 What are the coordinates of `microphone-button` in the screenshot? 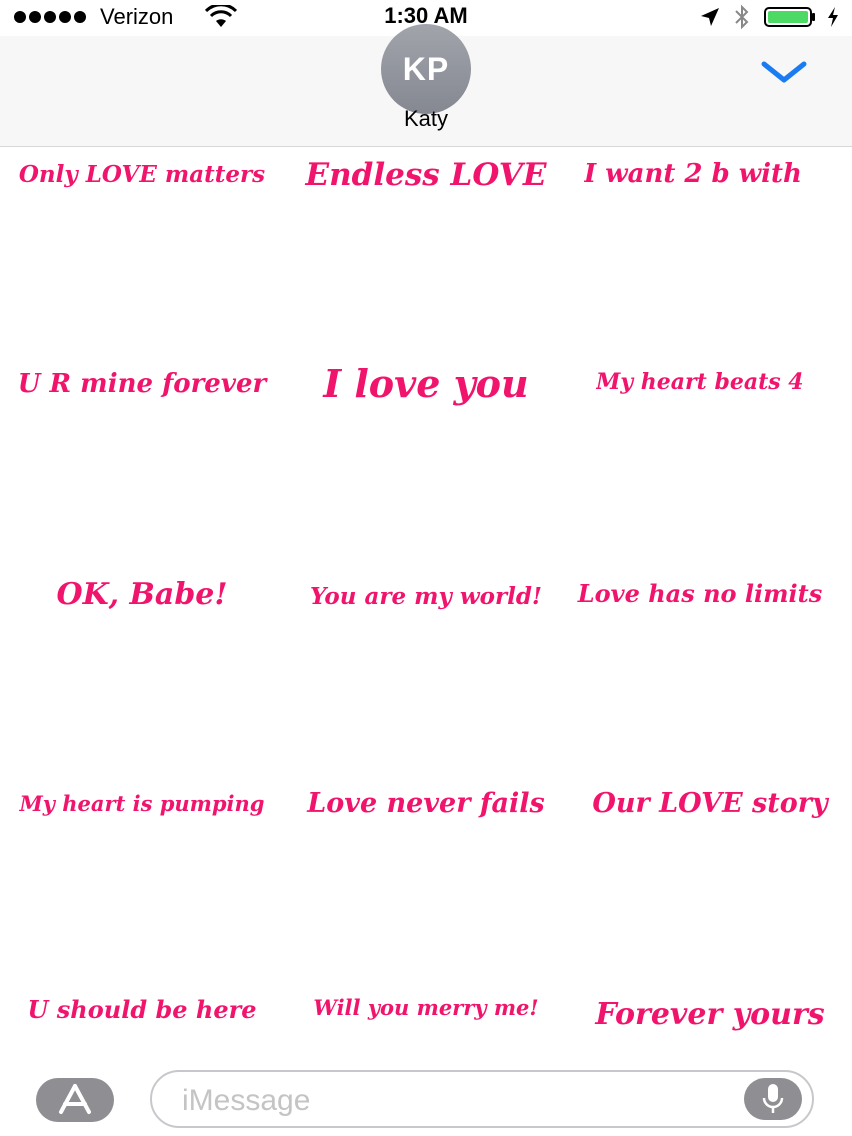 It's located at (773, 1099).